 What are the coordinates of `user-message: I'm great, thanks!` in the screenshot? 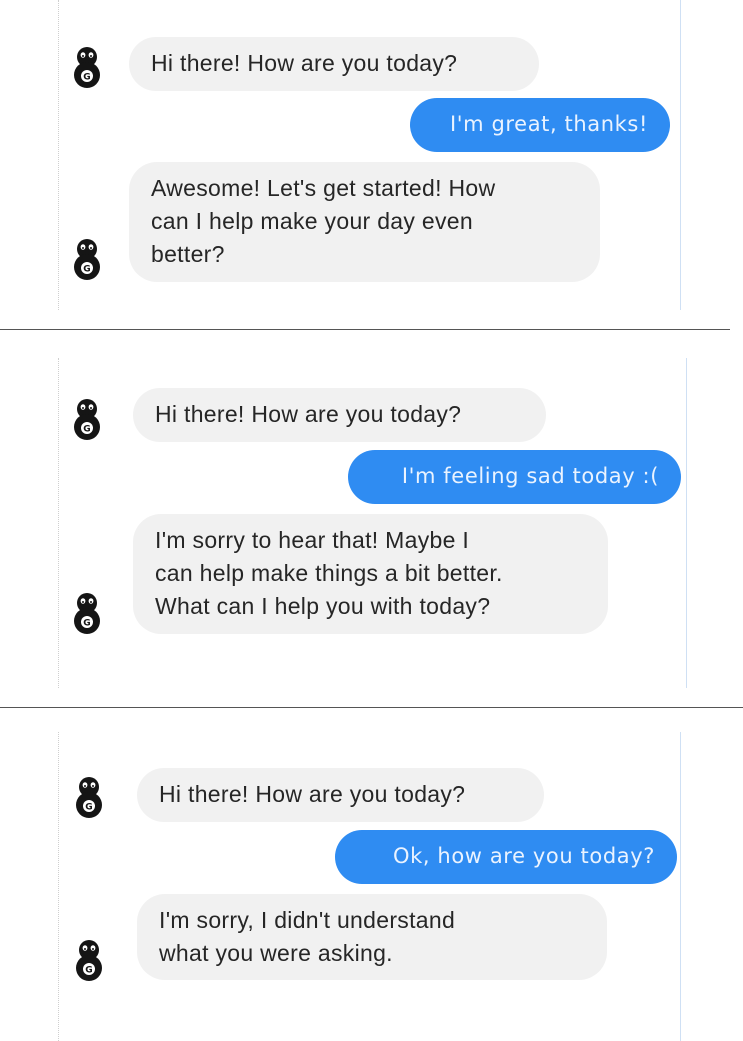 It's located at (540, 125).